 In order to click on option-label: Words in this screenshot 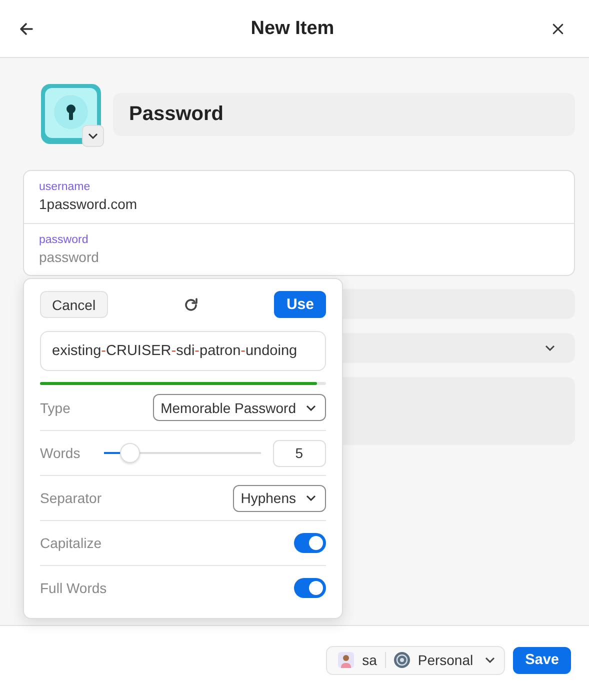, I will do `click(60, 453)`.